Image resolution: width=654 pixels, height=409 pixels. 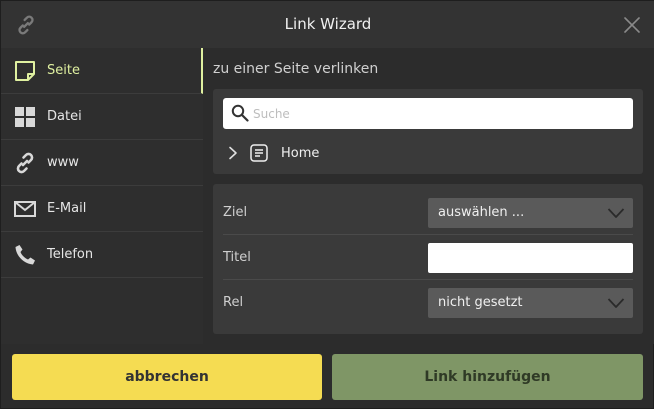 What do you see at coordinates (632, 25) in the screenshot?
I see `close-icon` at bounding box center [632, 25].